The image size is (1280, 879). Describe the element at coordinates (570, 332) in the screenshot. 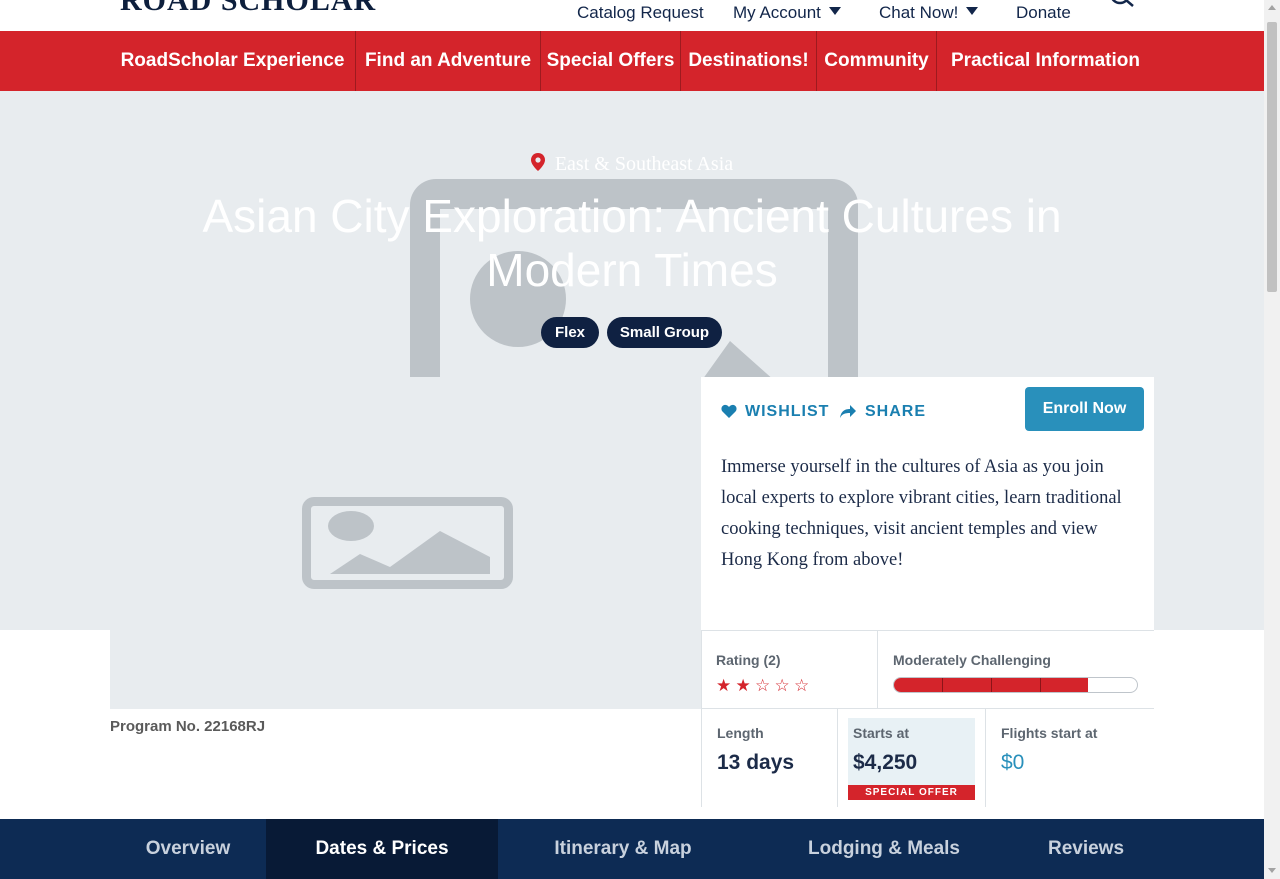

I see `badge-flex: Flex` at that location.